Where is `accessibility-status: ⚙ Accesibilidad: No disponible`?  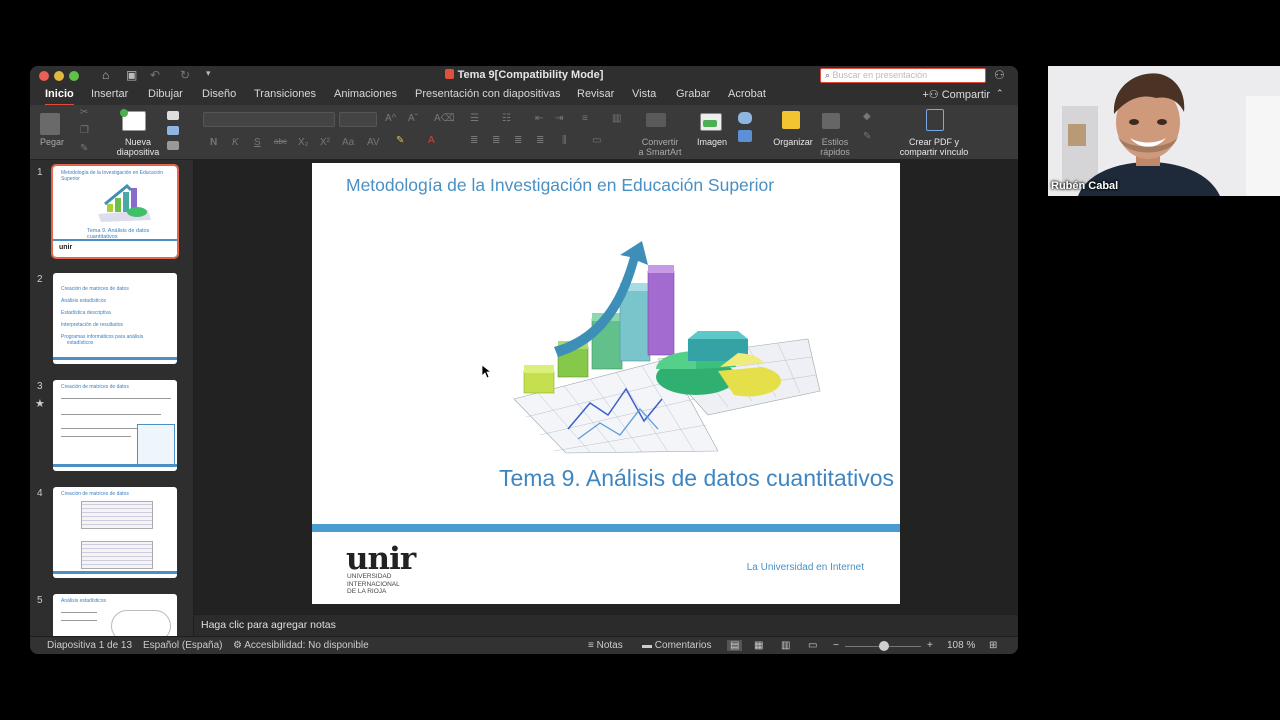 accessibility-status: ⚙ Accesibilidad: No disponible is located at coordinates (301, 645).